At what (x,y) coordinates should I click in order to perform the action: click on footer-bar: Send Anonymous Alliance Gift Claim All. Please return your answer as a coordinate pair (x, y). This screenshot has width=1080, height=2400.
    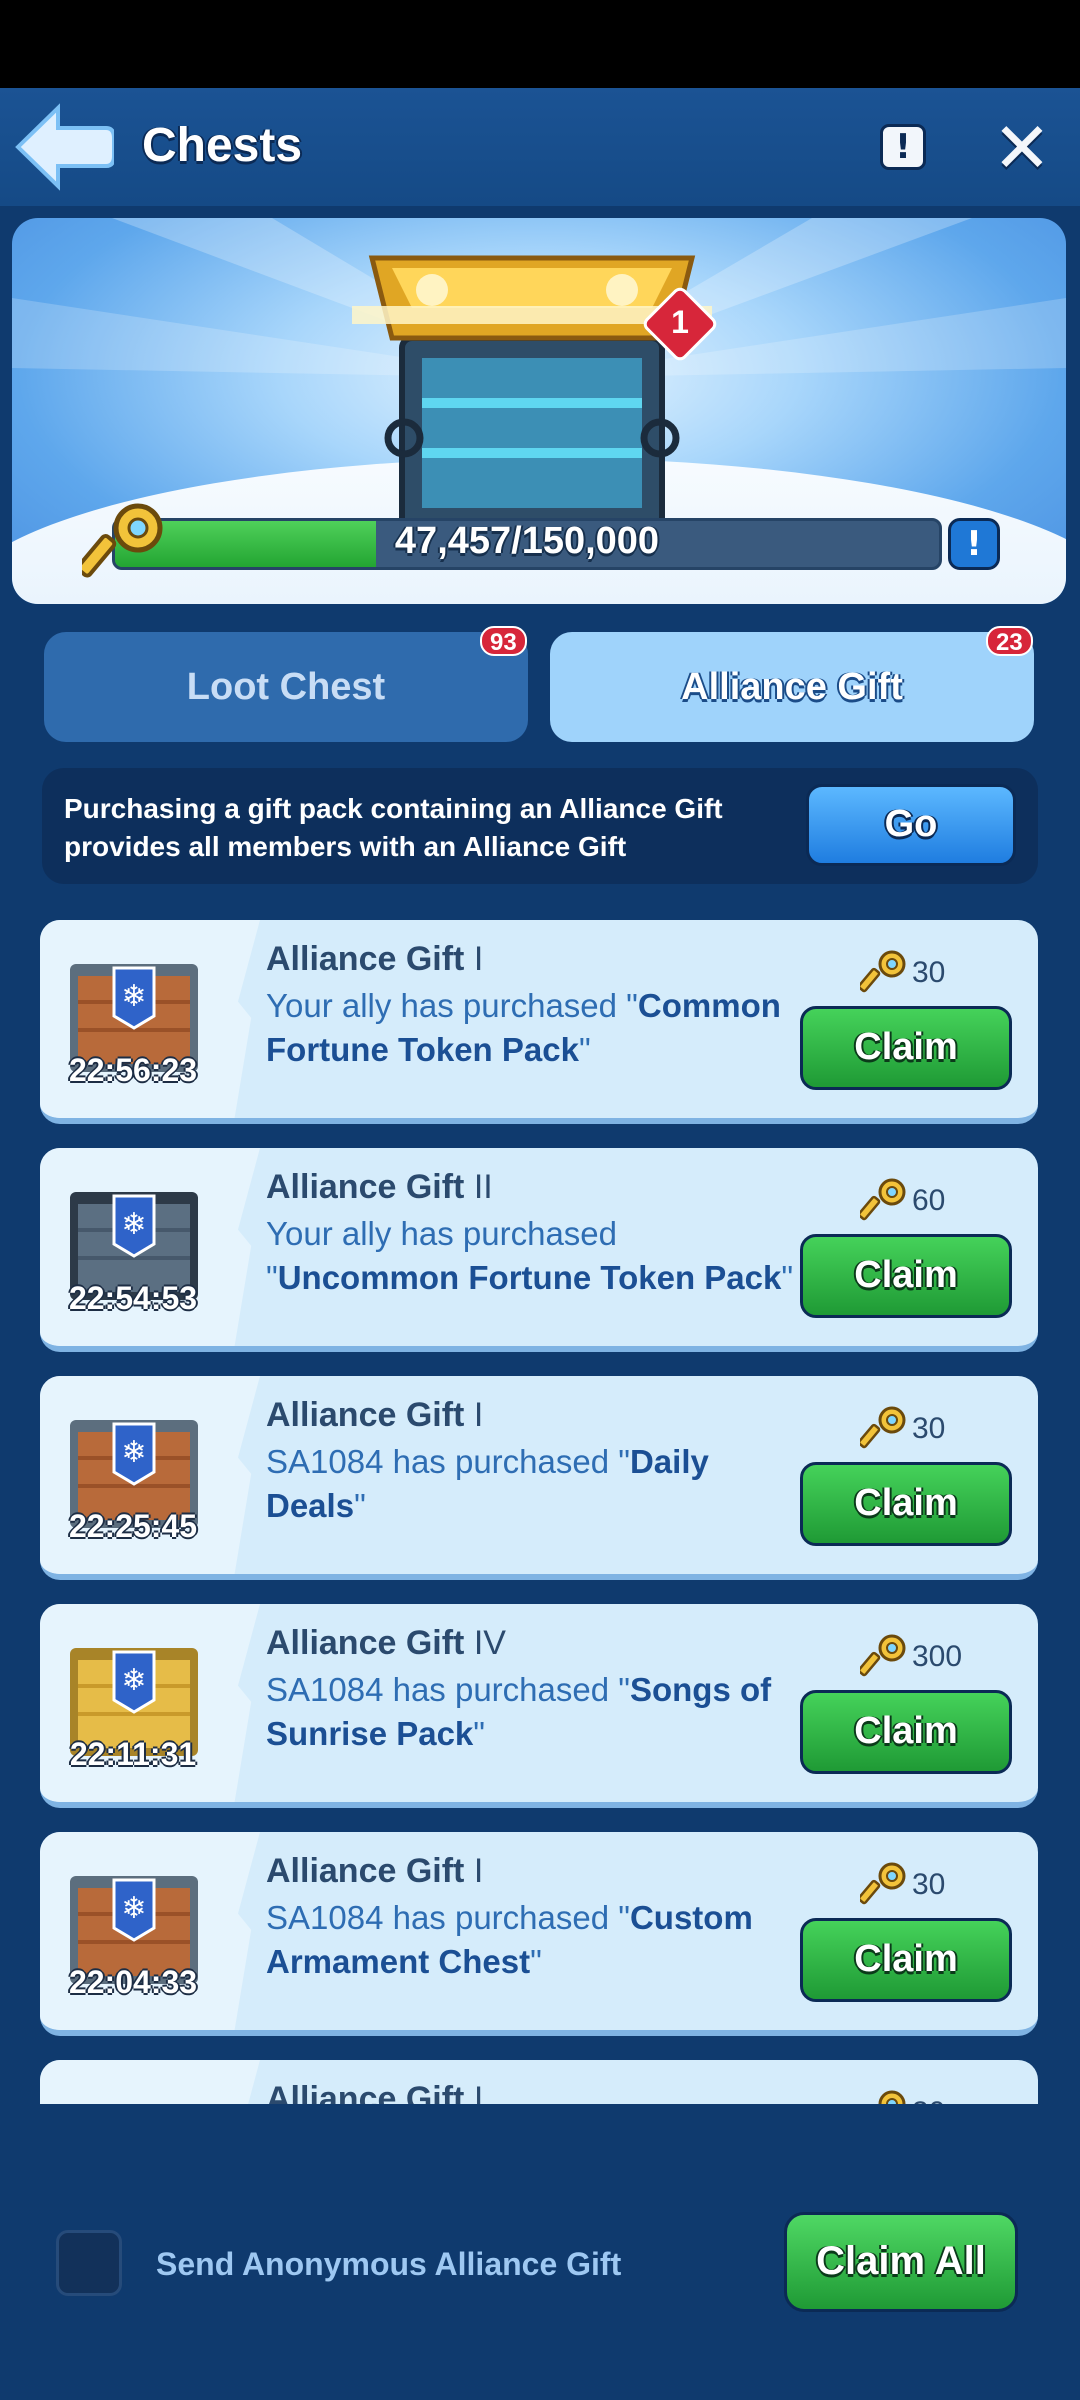
    Looking at the image, I should click on (540, 2252).